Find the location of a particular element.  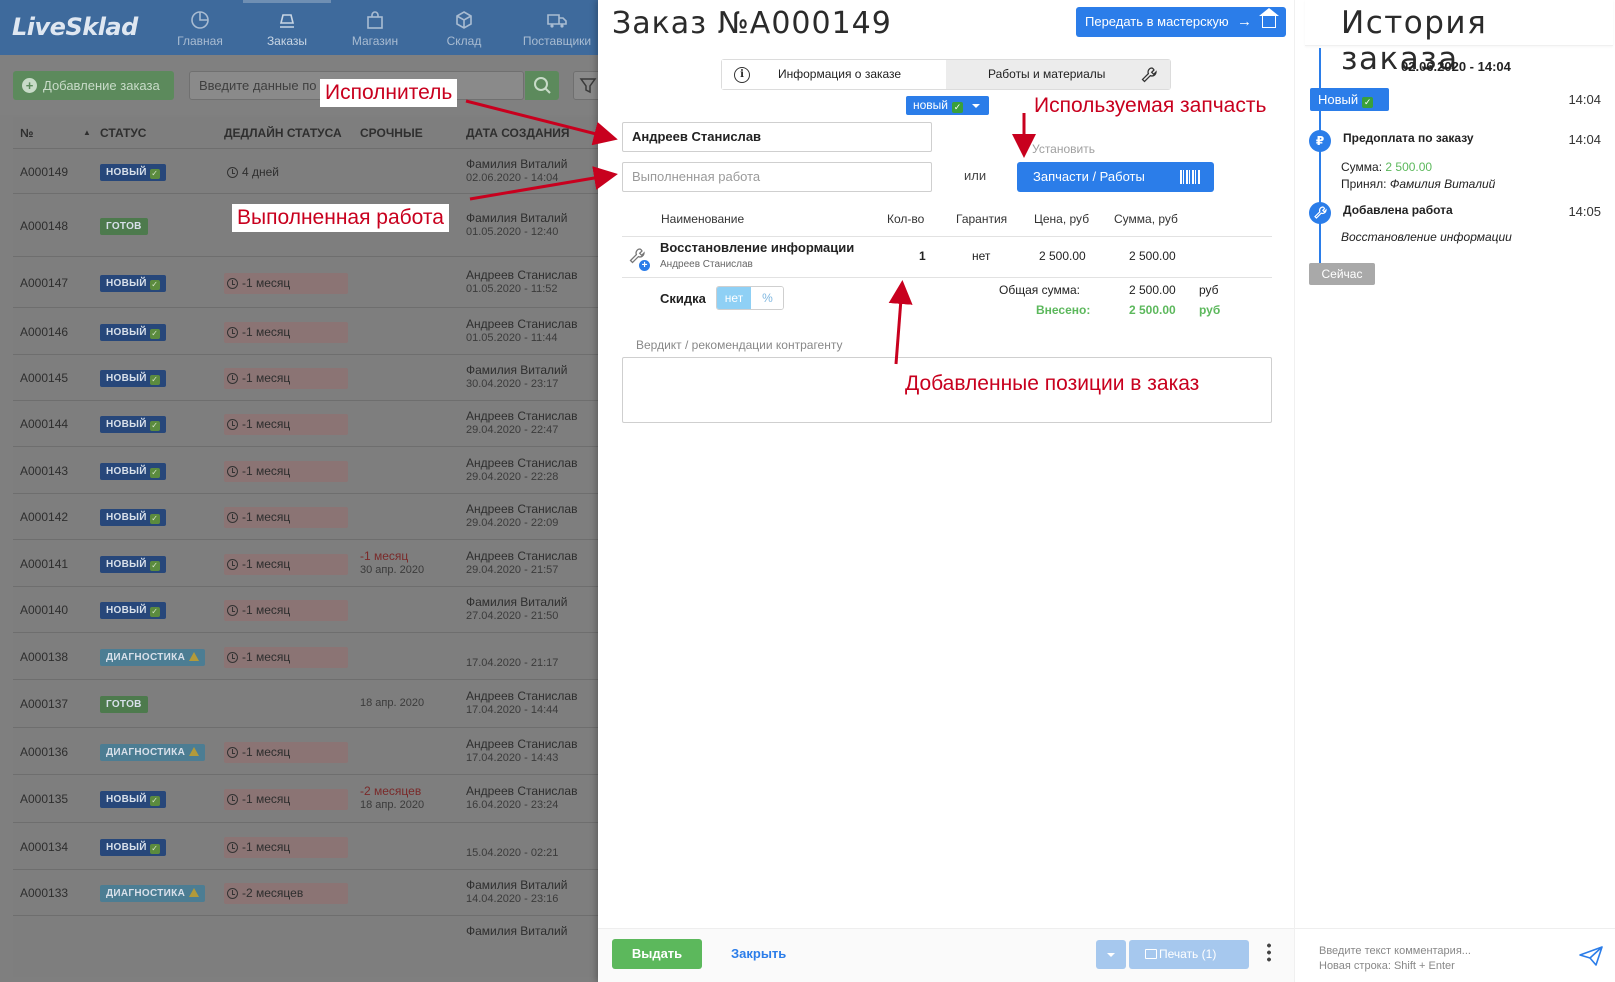

item-name: Восстановление информации is located at coordinates (757, 247).